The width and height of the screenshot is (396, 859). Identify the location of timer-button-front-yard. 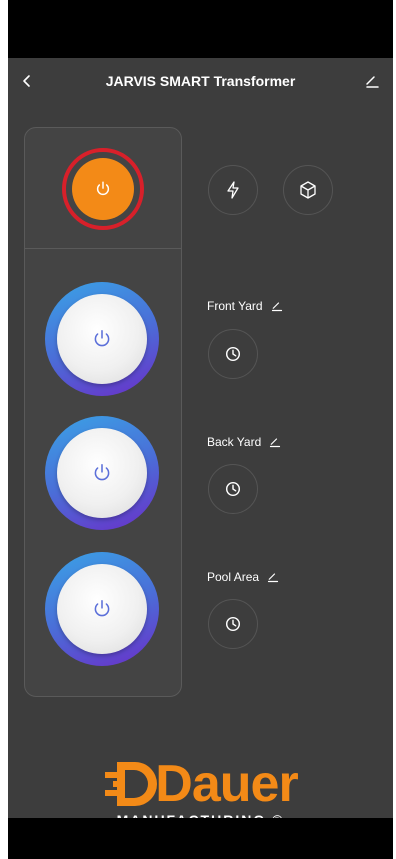
(233, 354).